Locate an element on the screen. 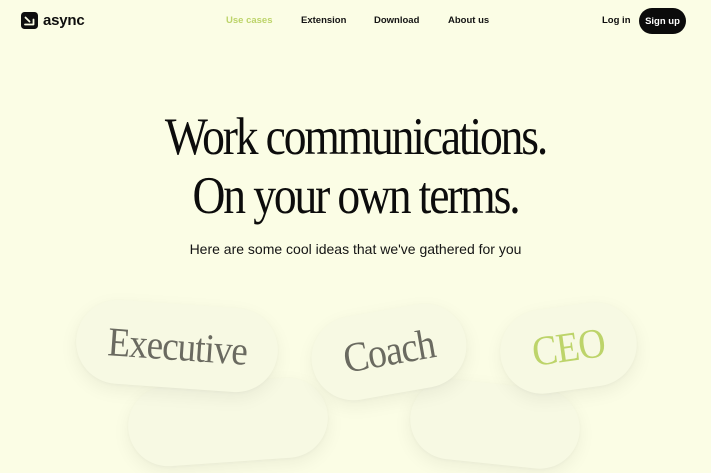  role-pill-label: Executive is located at coordinates (177, 346).